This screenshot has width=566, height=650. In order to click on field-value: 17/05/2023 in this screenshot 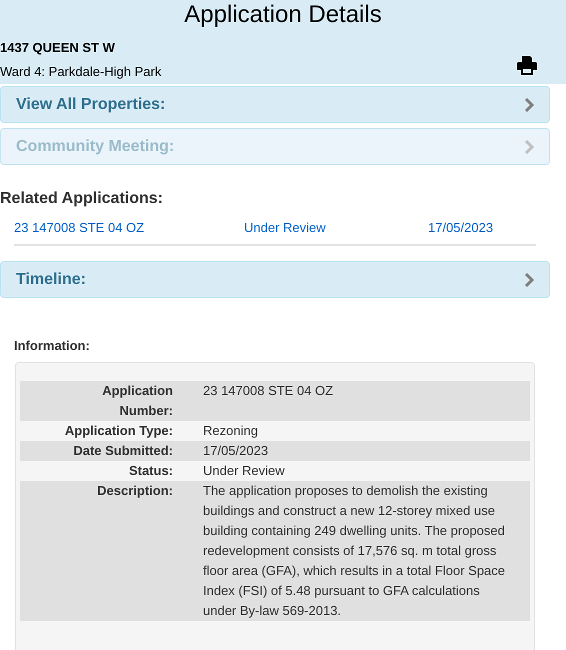, I will do `click(235, 450)`.